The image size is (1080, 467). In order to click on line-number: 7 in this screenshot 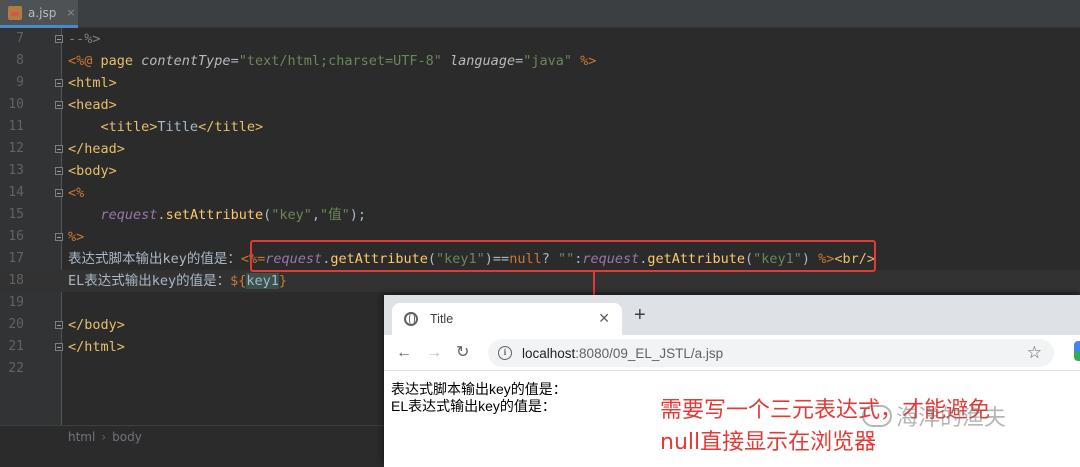, I will do `click(20, 38)`.